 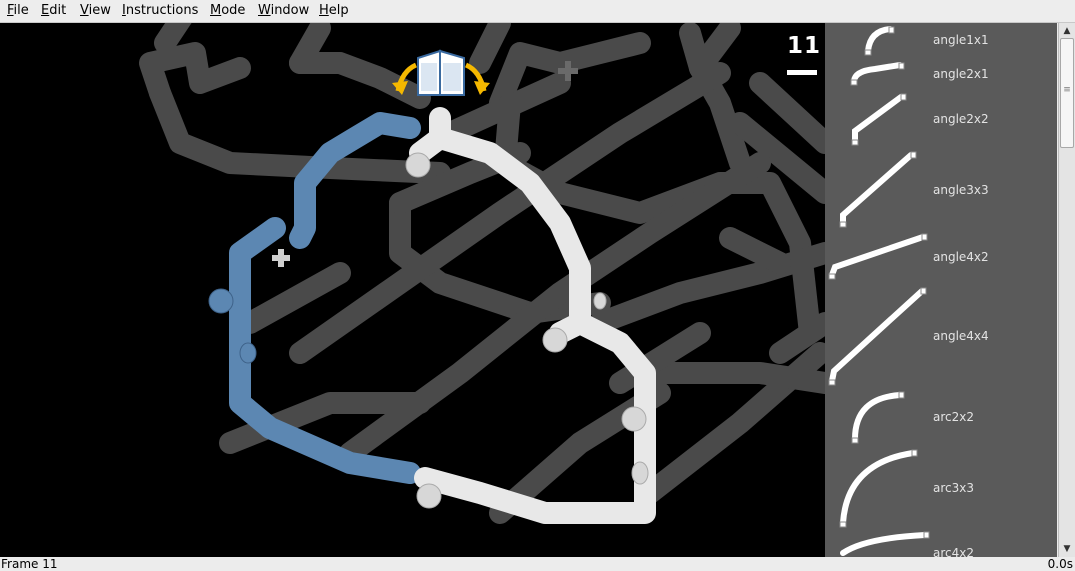 What do you see at coordinates (1067, 31) in the screenshot?
I see `scroll-up-arrow-icon: ▲` at bounding box center [1067, 31].